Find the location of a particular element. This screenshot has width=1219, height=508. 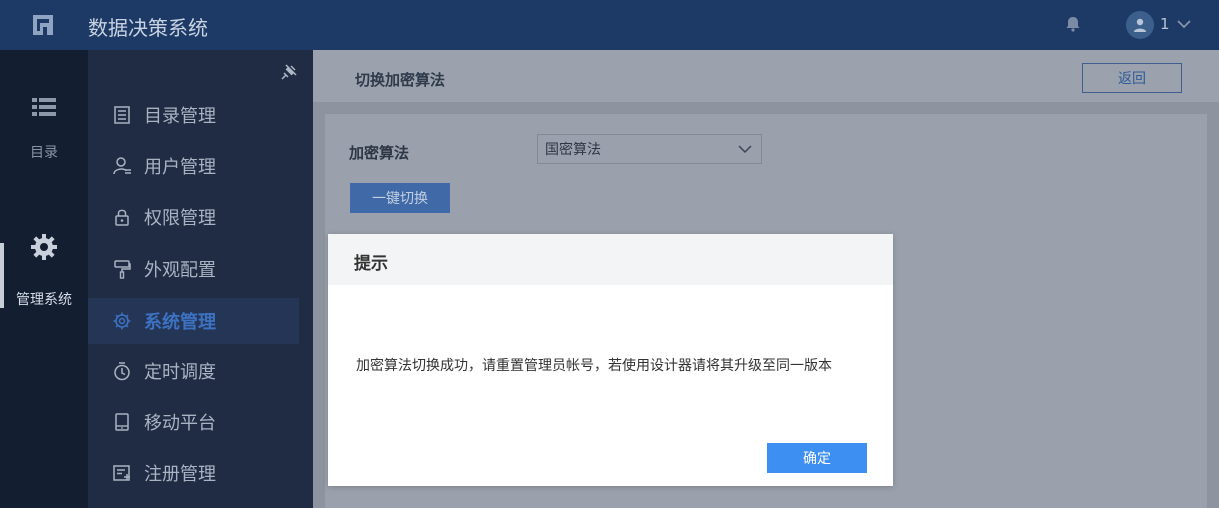

rail-item-catalog: 目录 is located at coordinates (44, 129).